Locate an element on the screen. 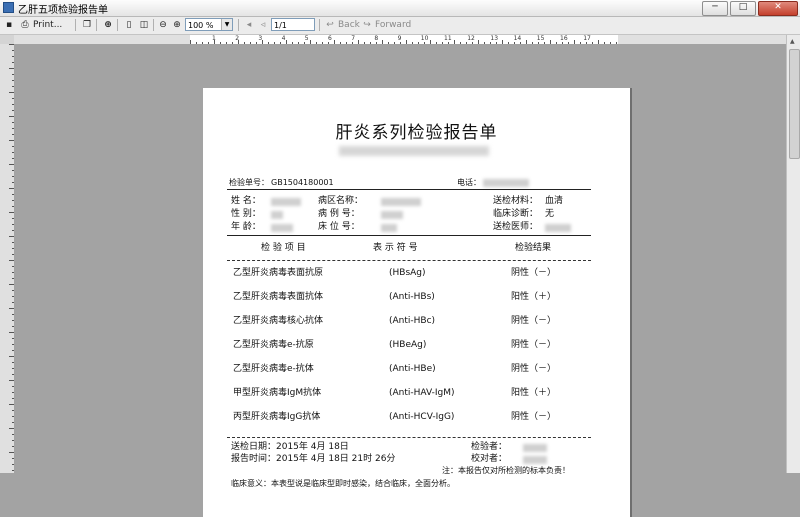  result-item-name: 乙型肝炎病毒表面抗体 is located at coordinates (278, 297).